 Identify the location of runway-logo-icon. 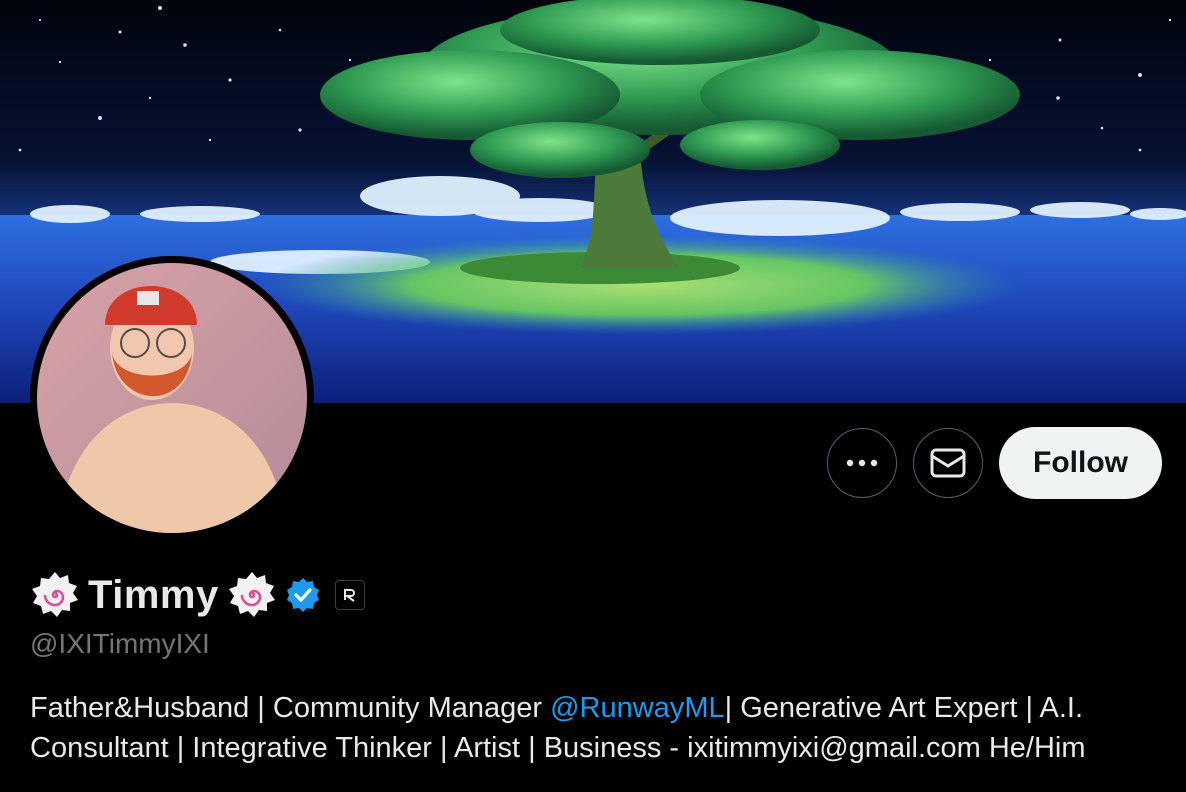
(349, 595).